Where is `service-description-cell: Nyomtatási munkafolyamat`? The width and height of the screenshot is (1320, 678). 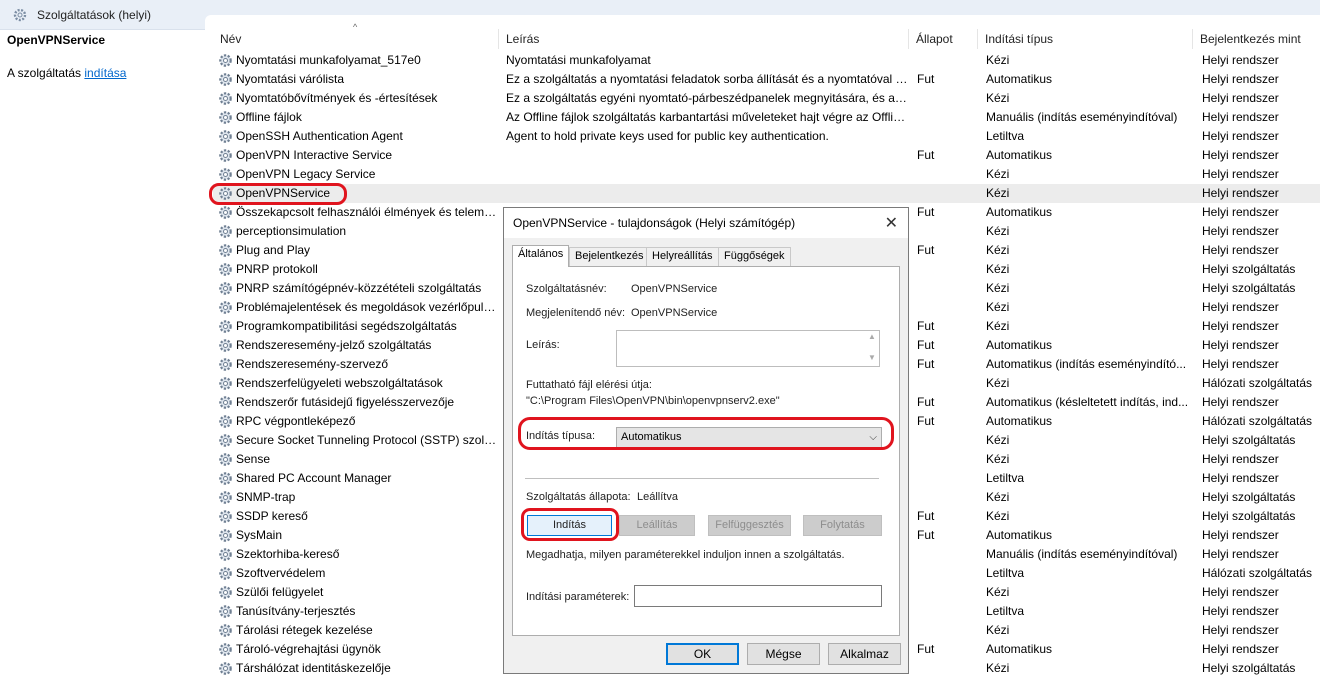
service-description-cell: Nyomtatási munkafolyamat is located at coordinates (578, 60).